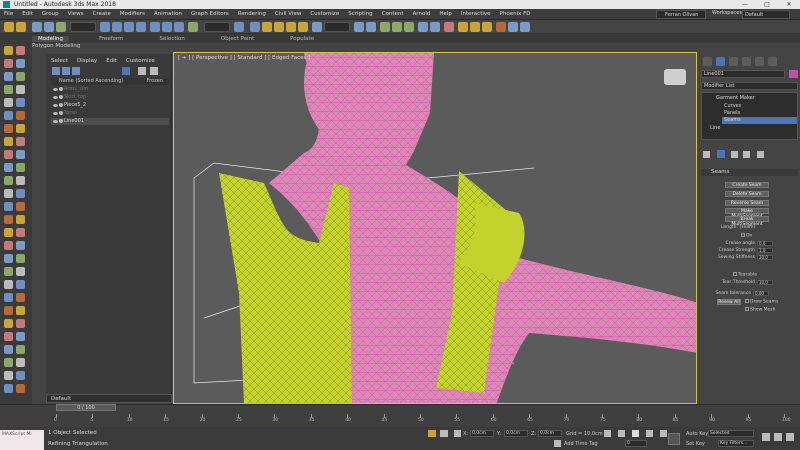  What do you see at coordinates (731, 433) in the screenshot?
I see `selected-set-dropdown: Selected` at bounding box center [731, 433].